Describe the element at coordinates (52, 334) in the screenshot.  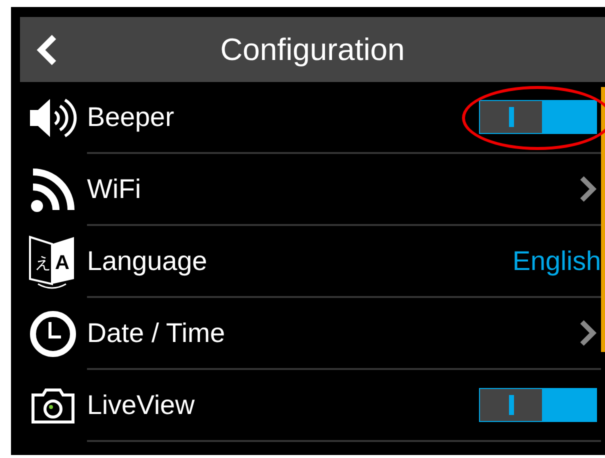
I see `clock-icon` at that location.